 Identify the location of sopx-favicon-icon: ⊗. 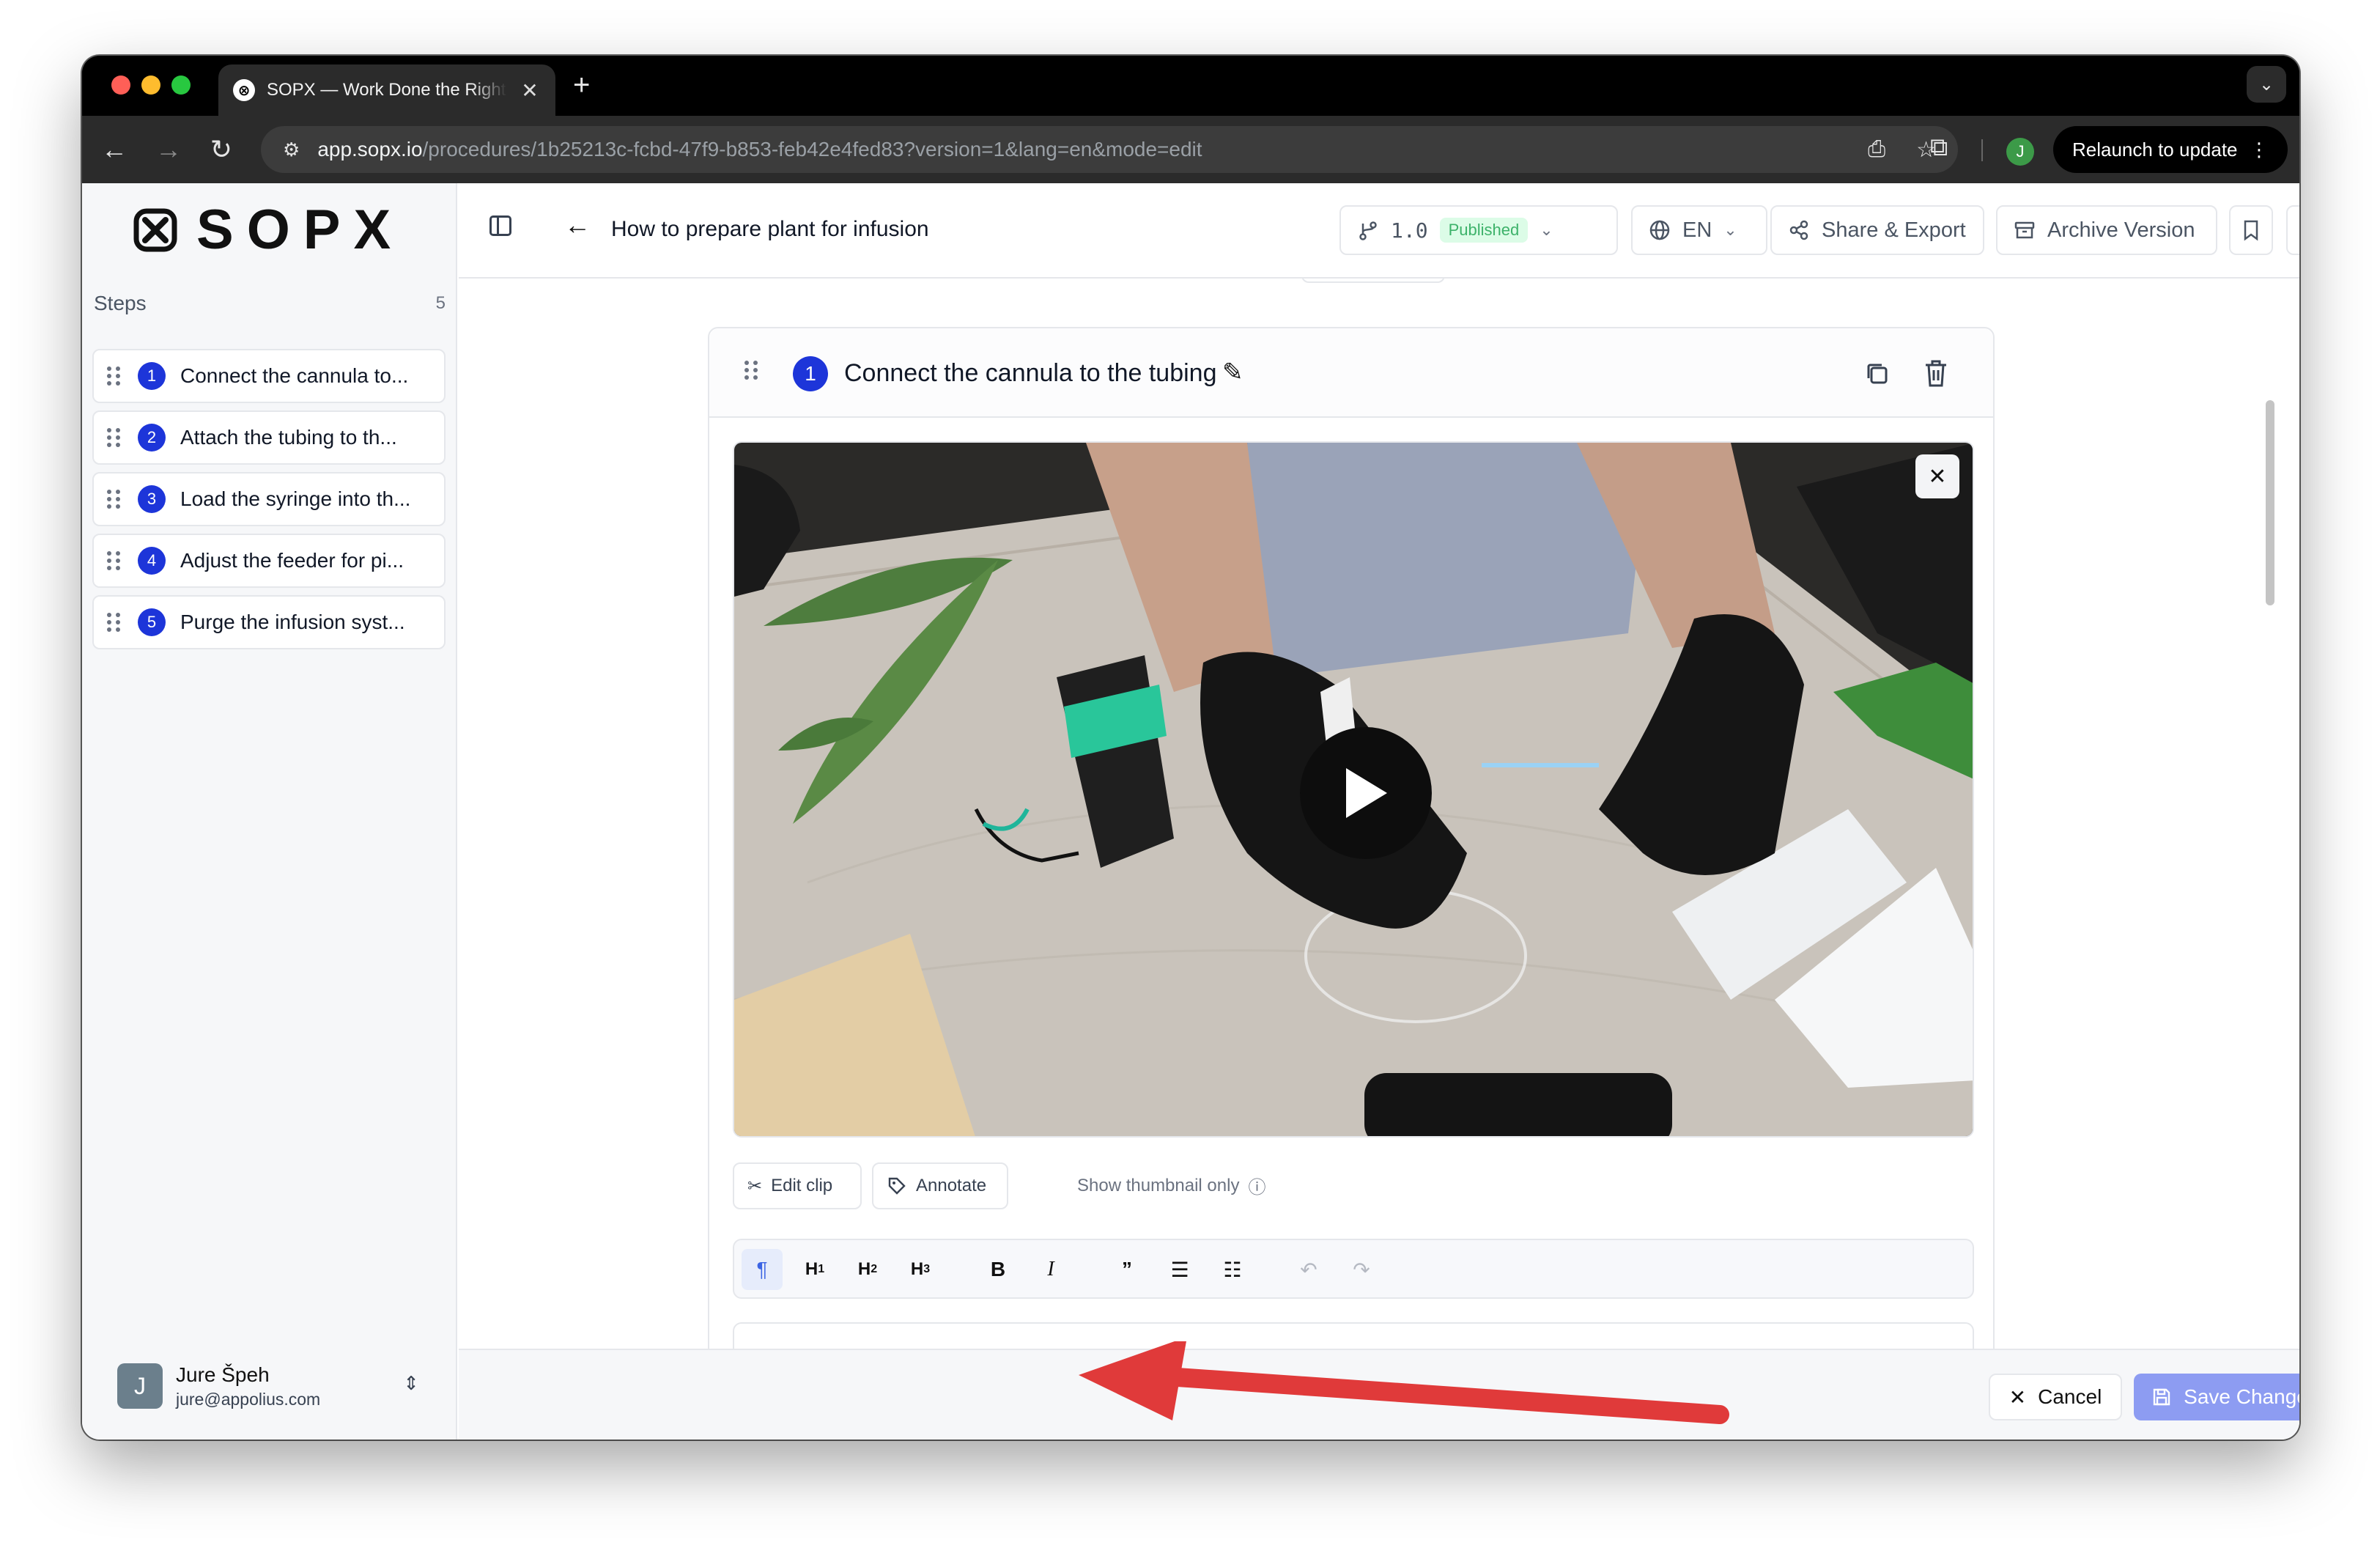
(244, 90).